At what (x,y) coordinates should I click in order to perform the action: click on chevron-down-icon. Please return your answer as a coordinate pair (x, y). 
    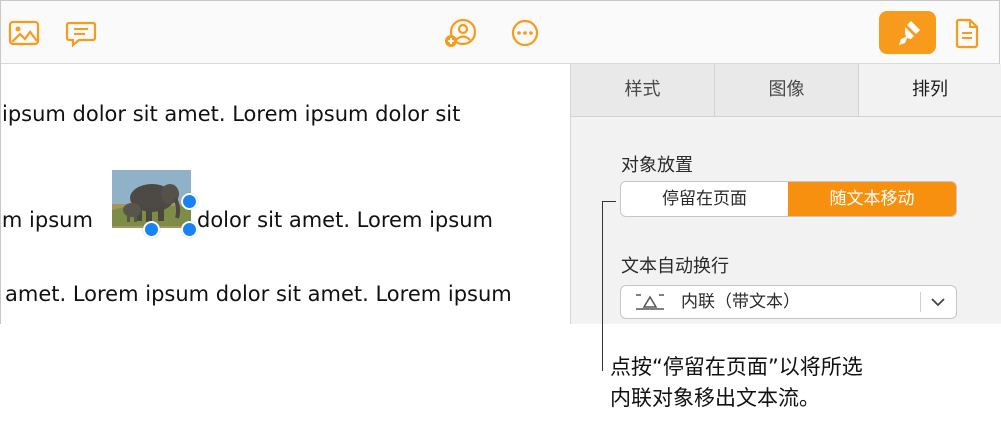
    Looking at the image, I should click on (938, 302).